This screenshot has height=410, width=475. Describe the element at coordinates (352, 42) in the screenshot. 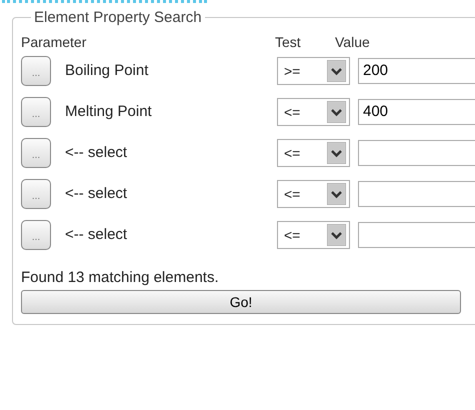

I see `column-header: Value` at that location.